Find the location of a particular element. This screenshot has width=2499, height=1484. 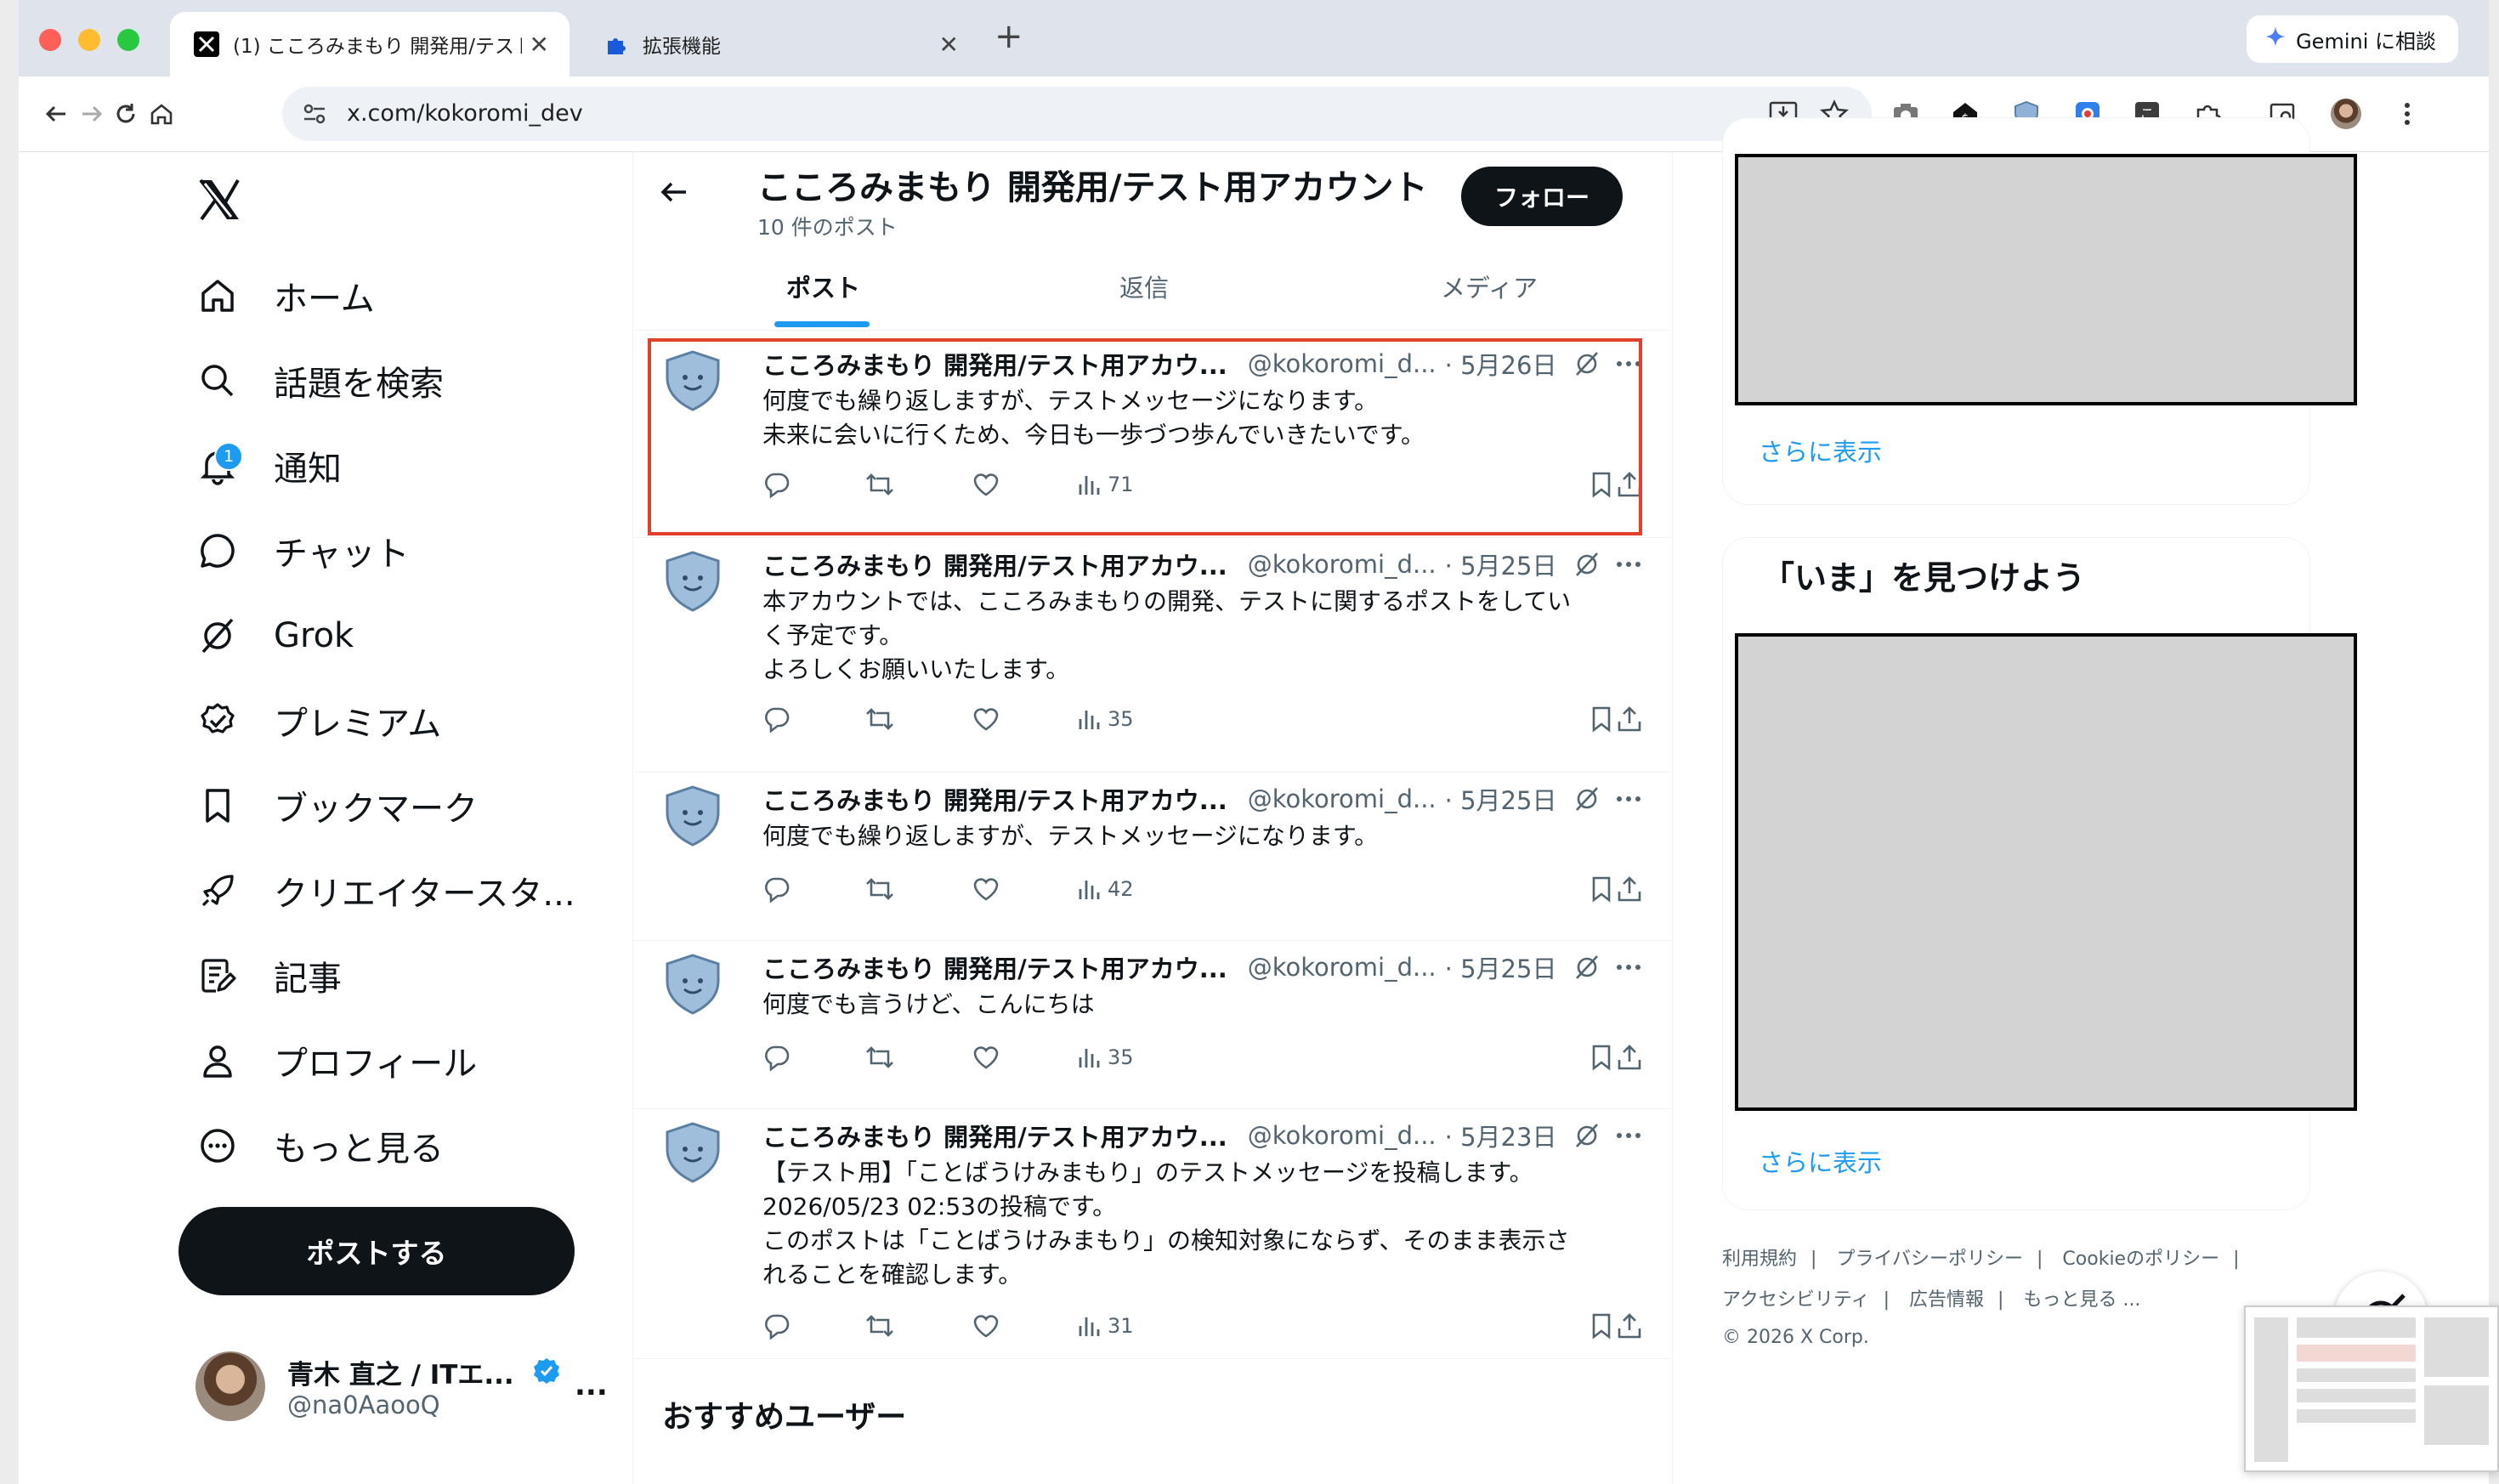

reload-button is located at coordinates (125, 114).